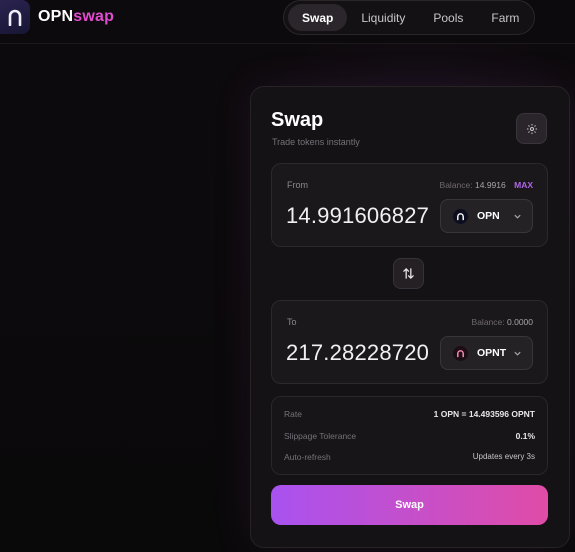 This screenshot has height=552, width=575. I want to click on to-balance: Balance: 0.0000, so click(502, 322).